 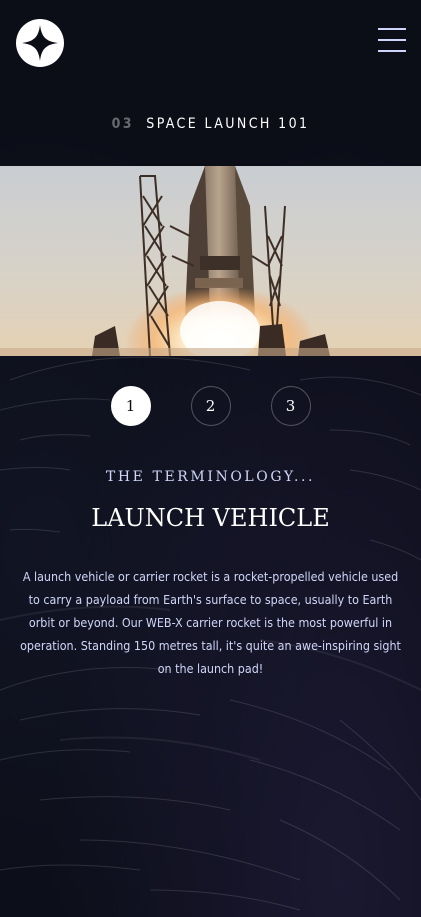 I want to click on page-number: 03, so click(x=122, y=124).